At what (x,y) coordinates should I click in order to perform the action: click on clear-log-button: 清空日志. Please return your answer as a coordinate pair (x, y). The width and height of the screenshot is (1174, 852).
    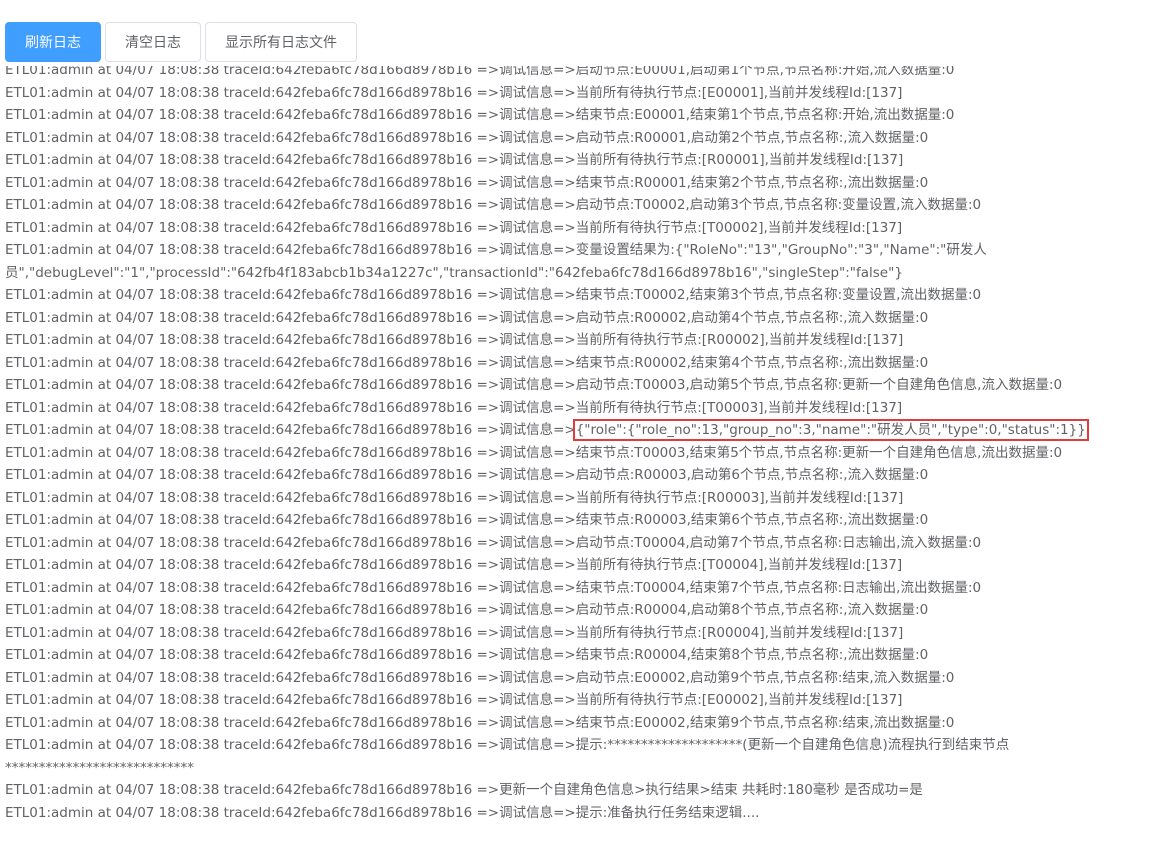
    Looking at the image, I should click on (153, 42).